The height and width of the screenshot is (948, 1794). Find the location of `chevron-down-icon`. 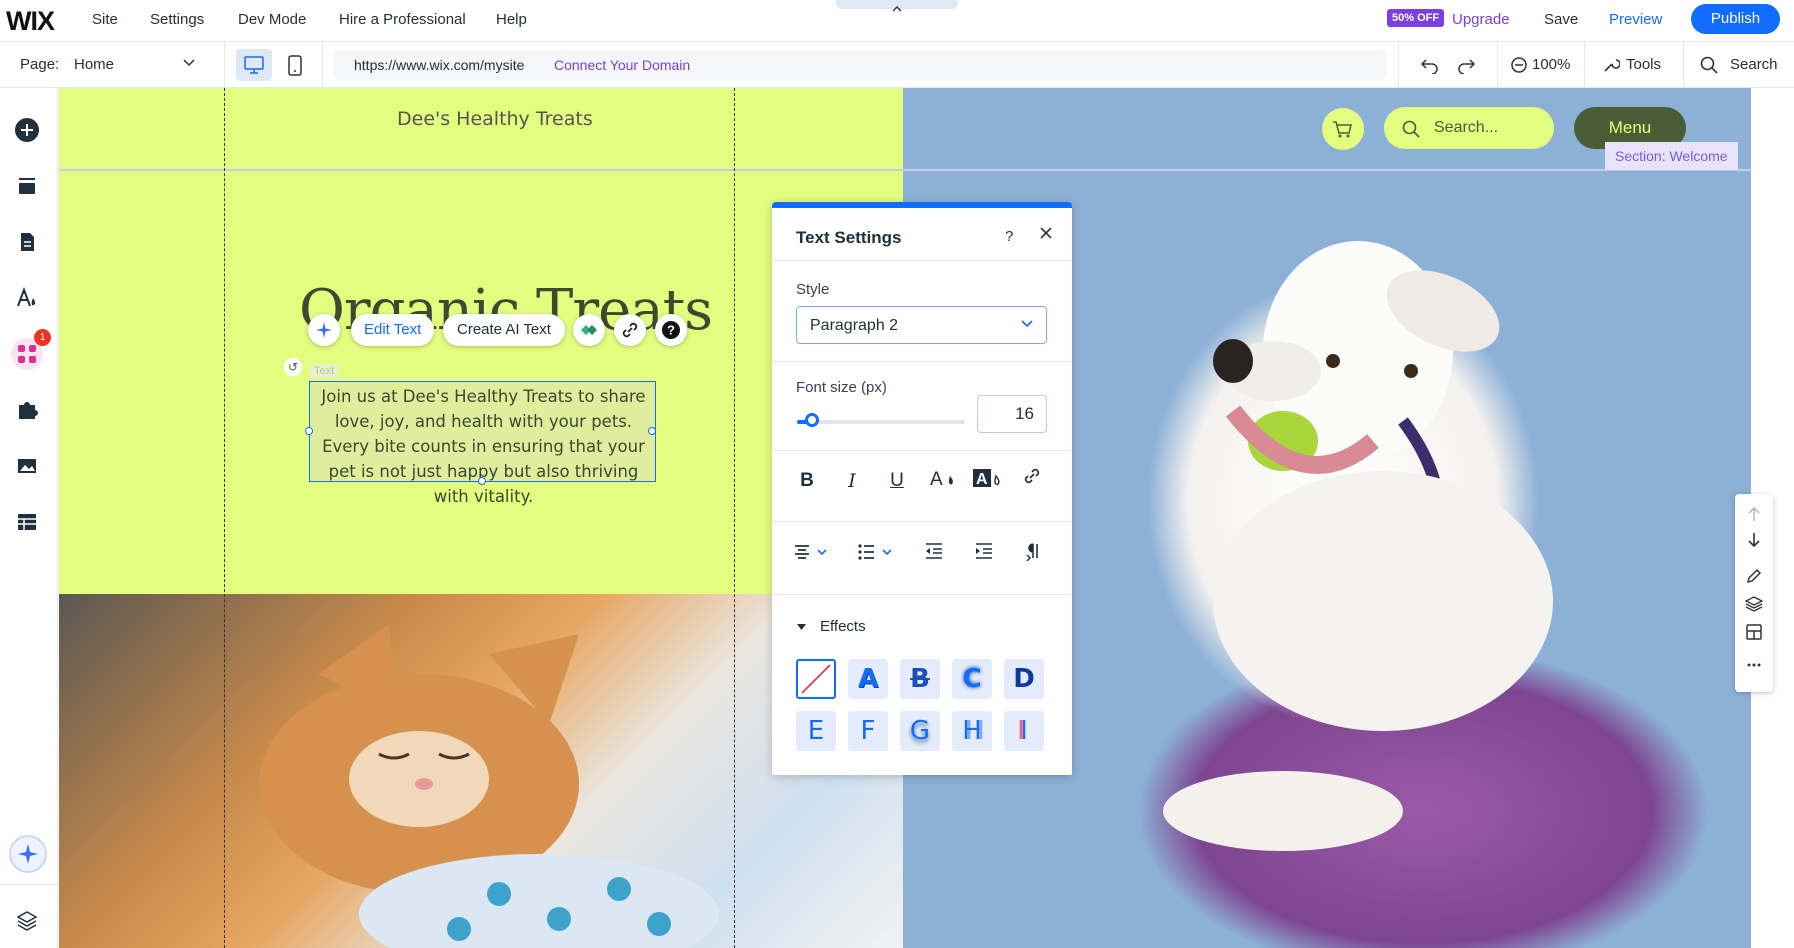

chevron-down-icon is located at coordinates (189, 63).